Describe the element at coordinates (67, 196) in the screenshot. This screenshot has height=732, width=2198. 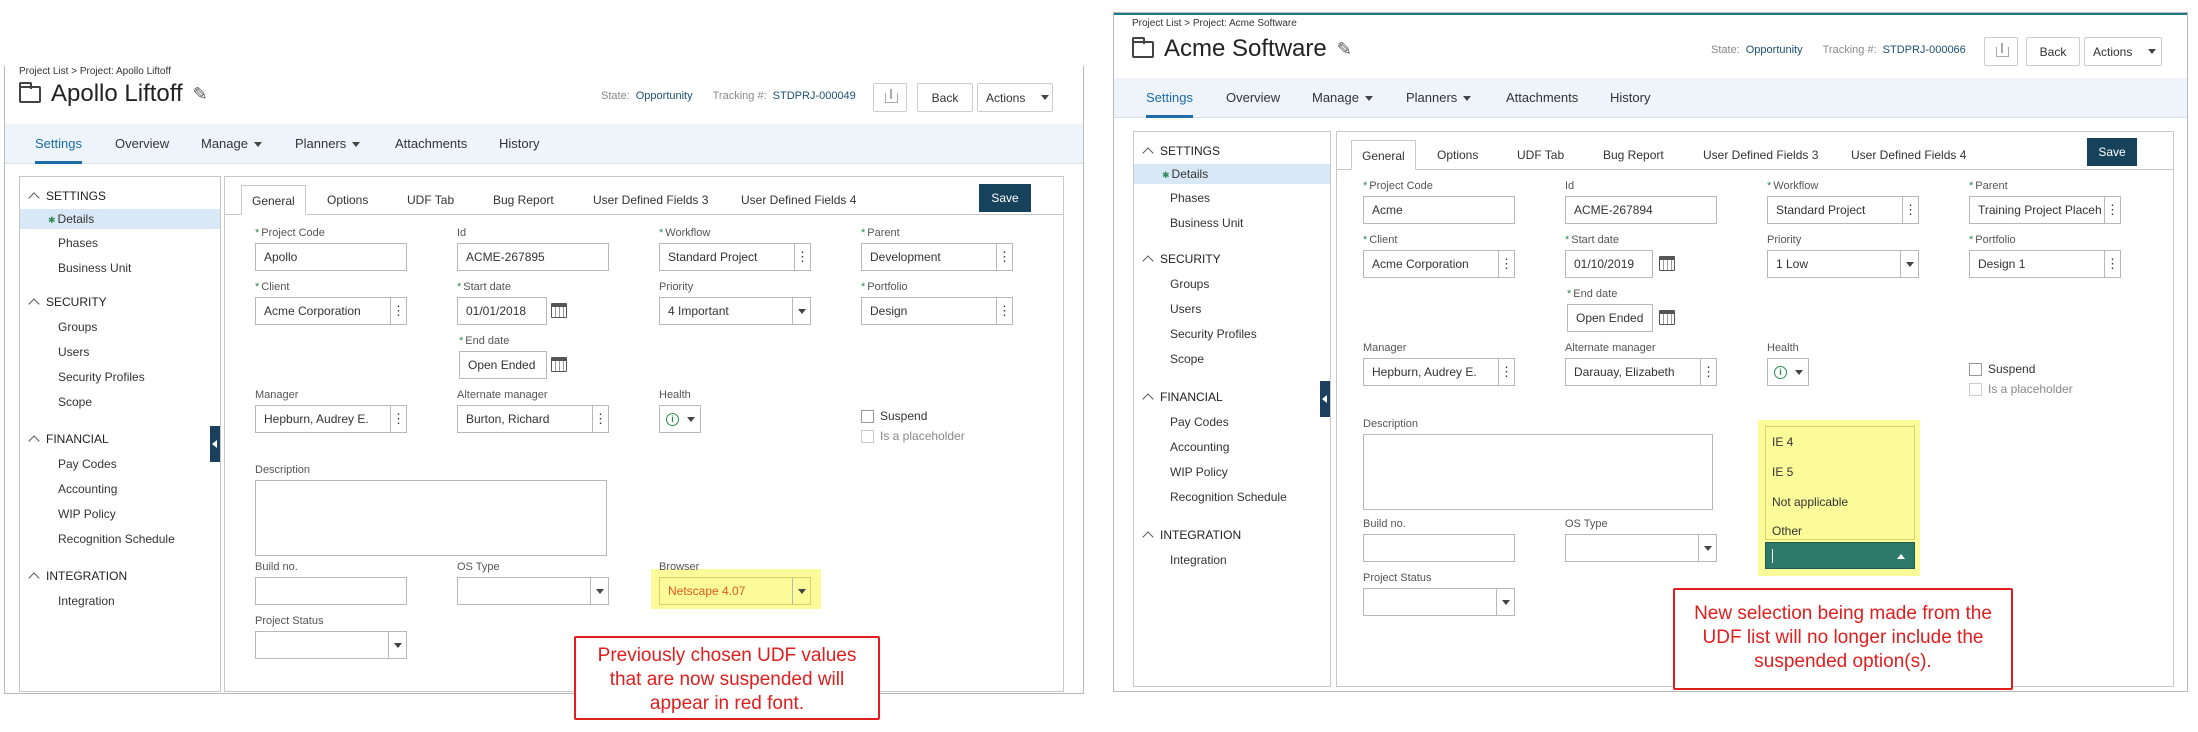
I see `sidebar-section-settings: SETTINGS` at that location.